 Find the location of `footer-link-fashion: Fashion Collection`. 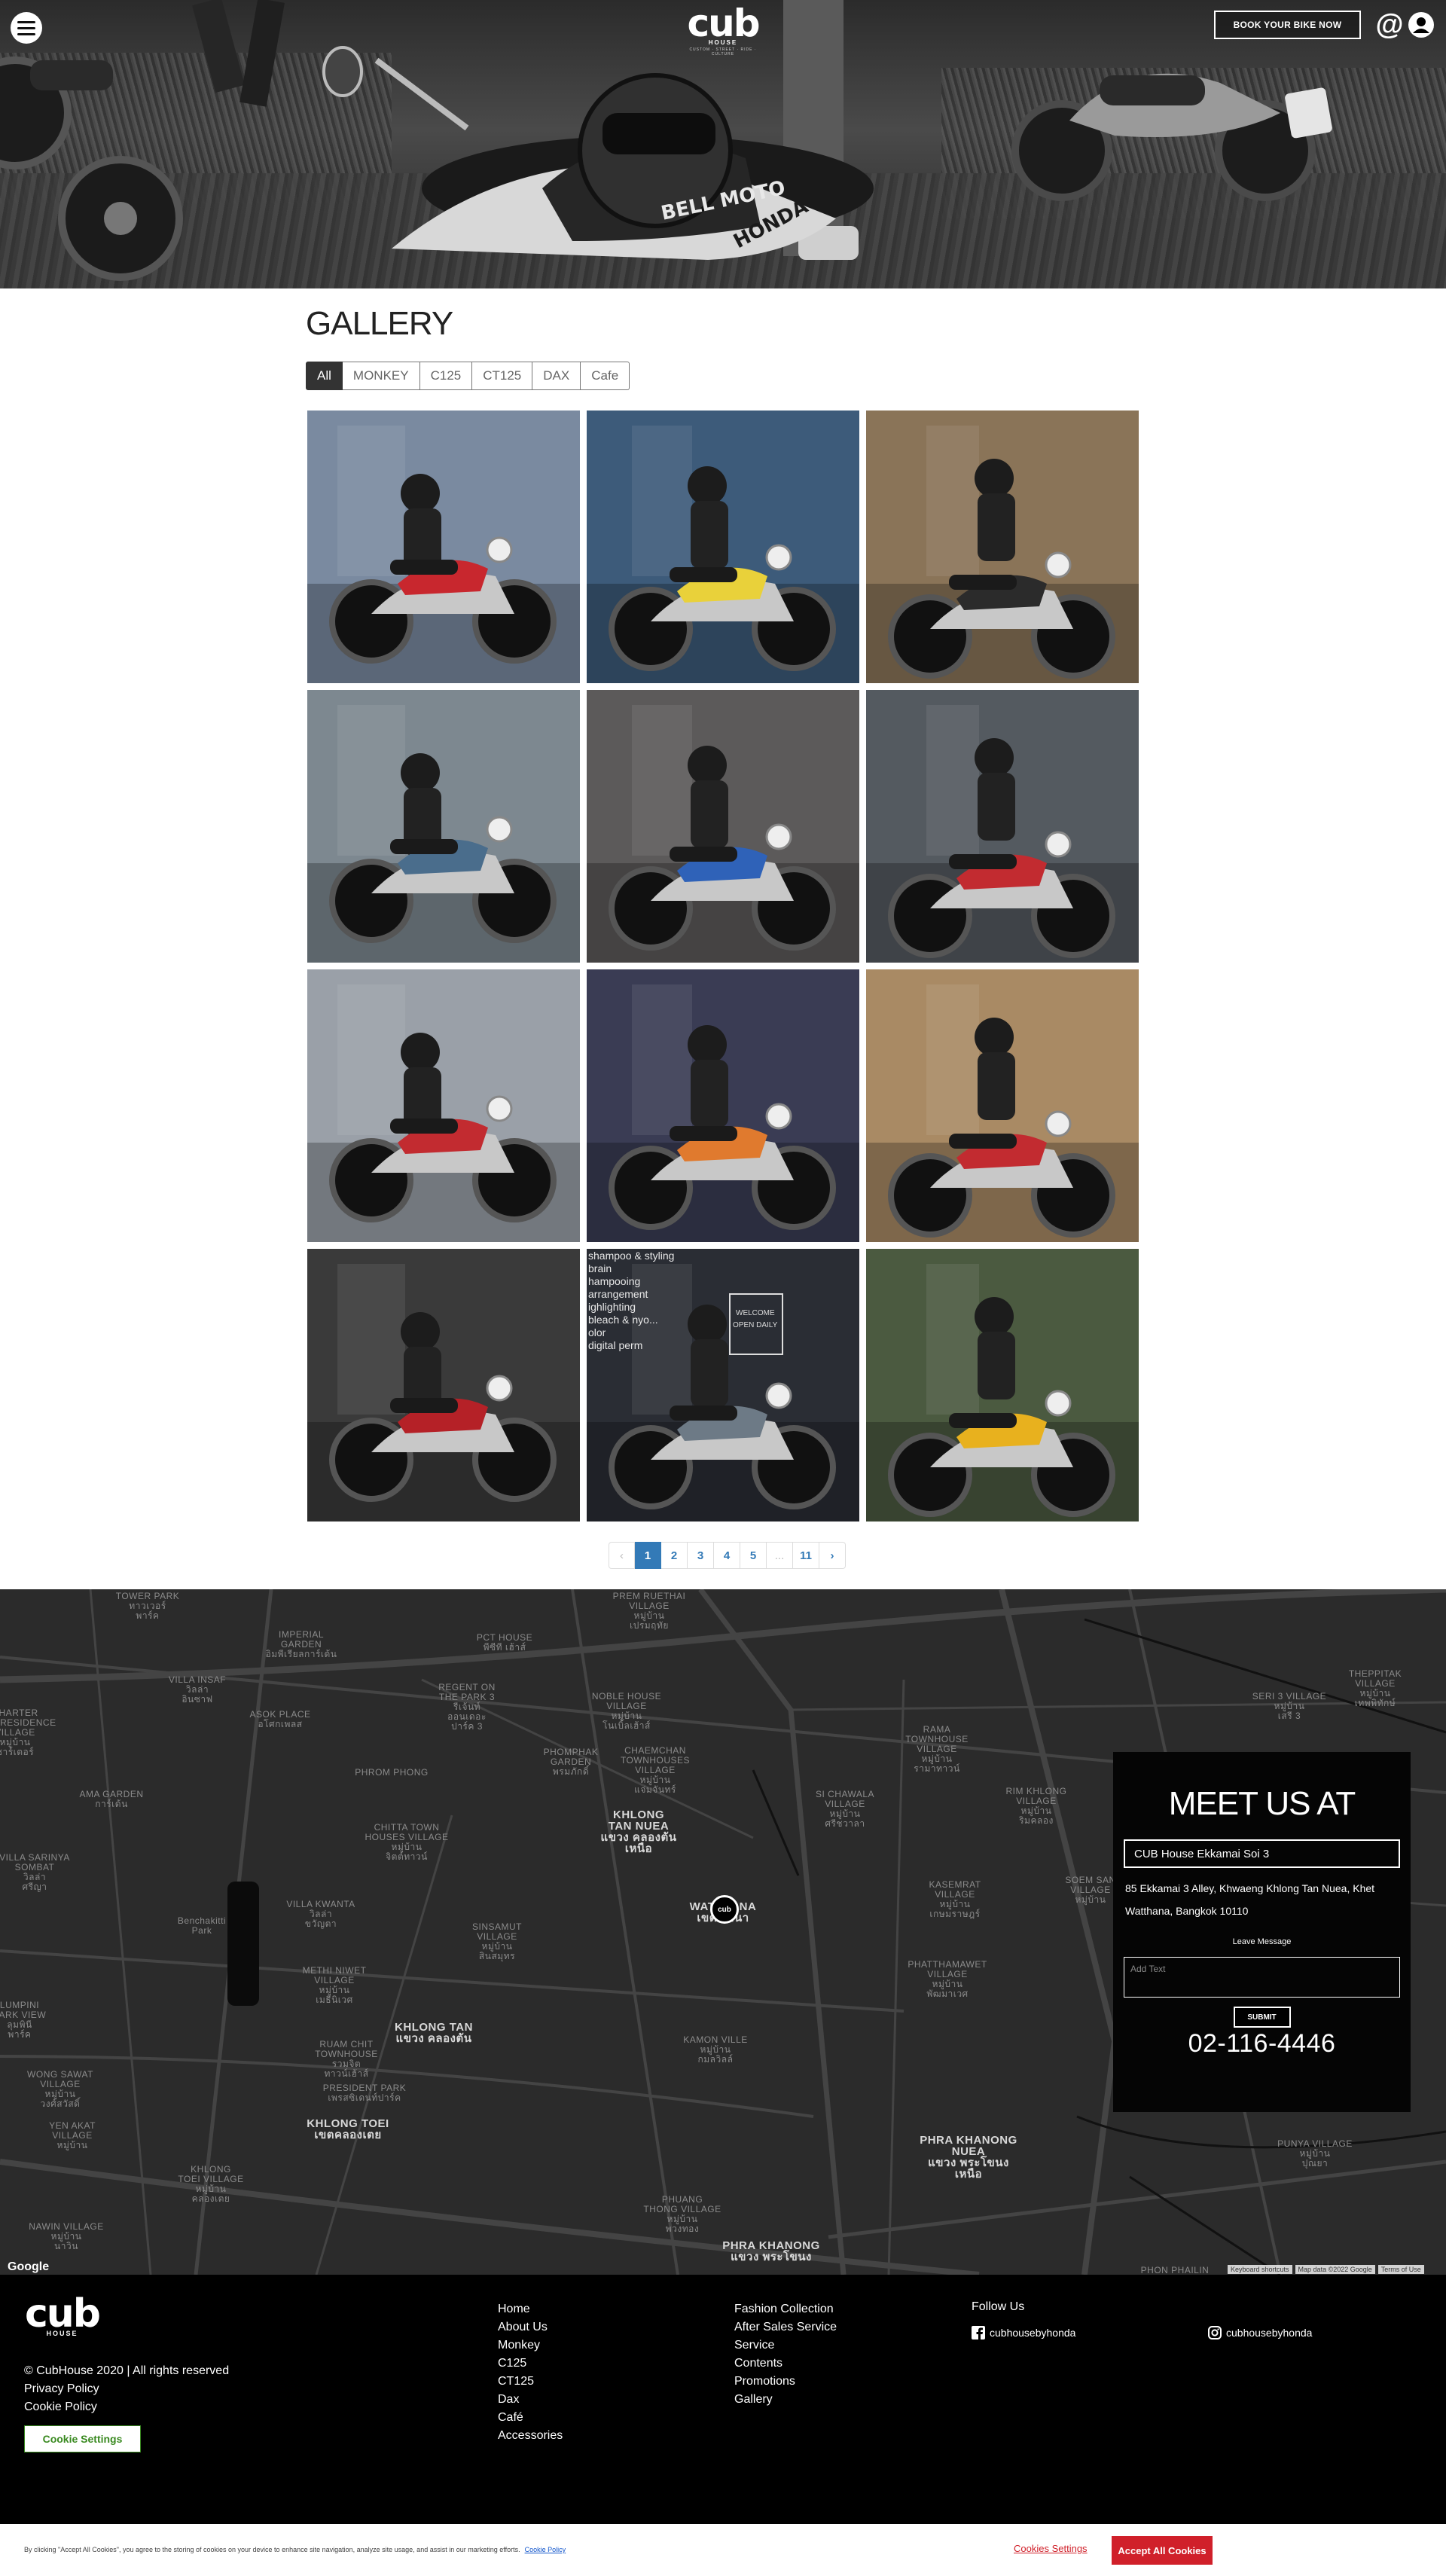

footer-link-fashion: Fashion Collection is located at coordinates (786, 2309).